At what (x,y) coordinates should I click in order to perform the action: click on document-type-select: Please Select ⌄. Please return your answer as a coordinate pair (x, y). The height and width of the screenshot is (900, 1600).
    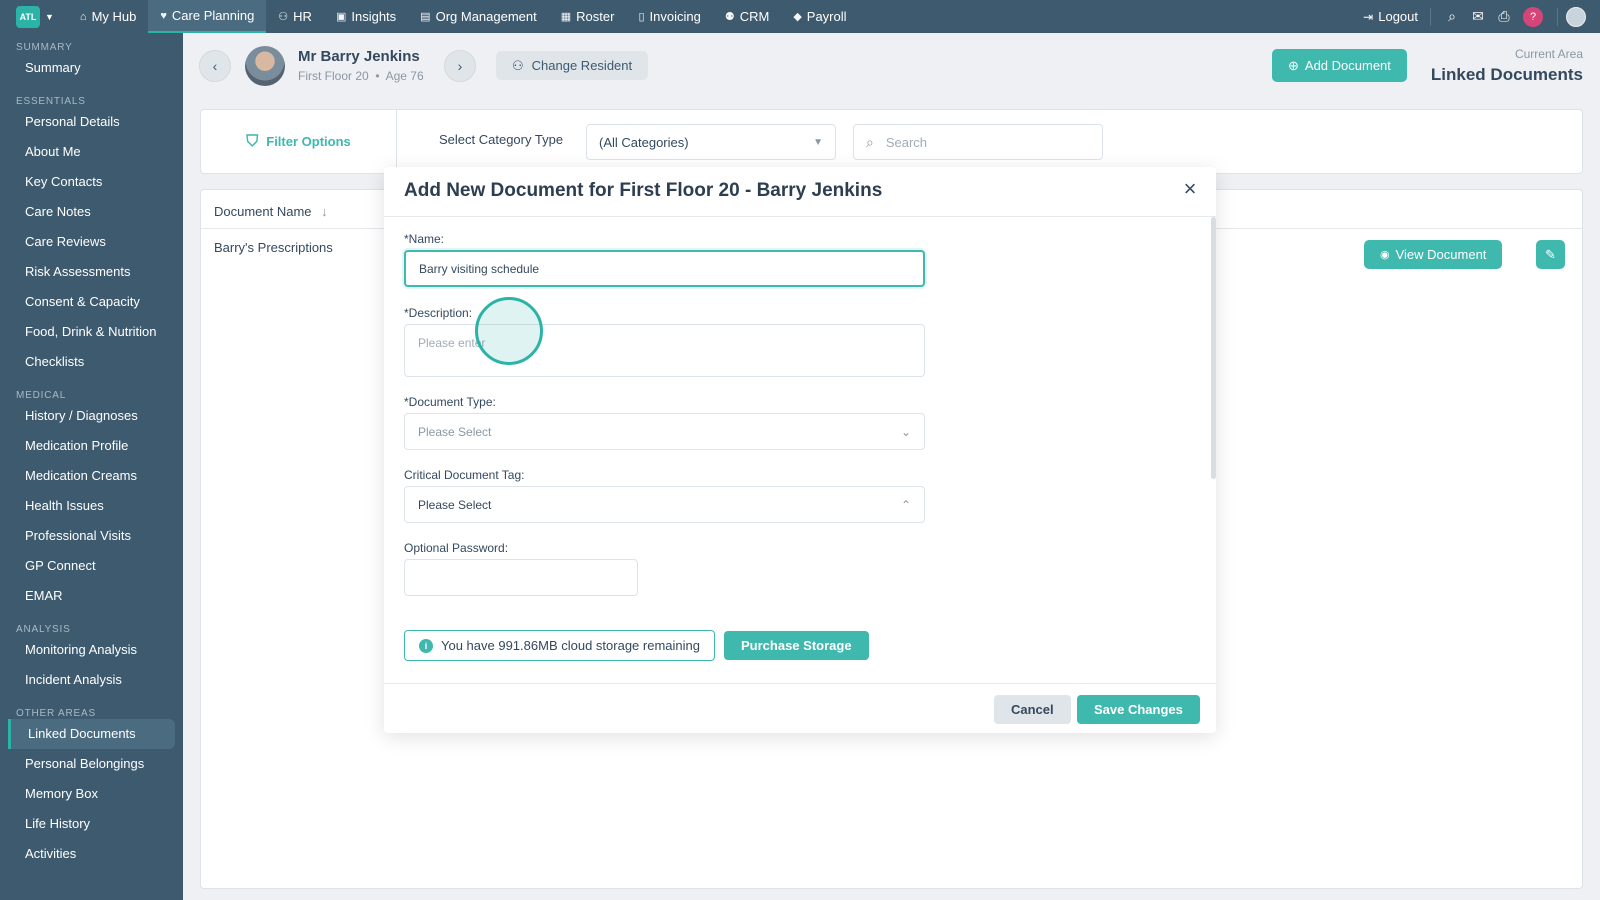
    Looking at the image, I should click on (664, 431).